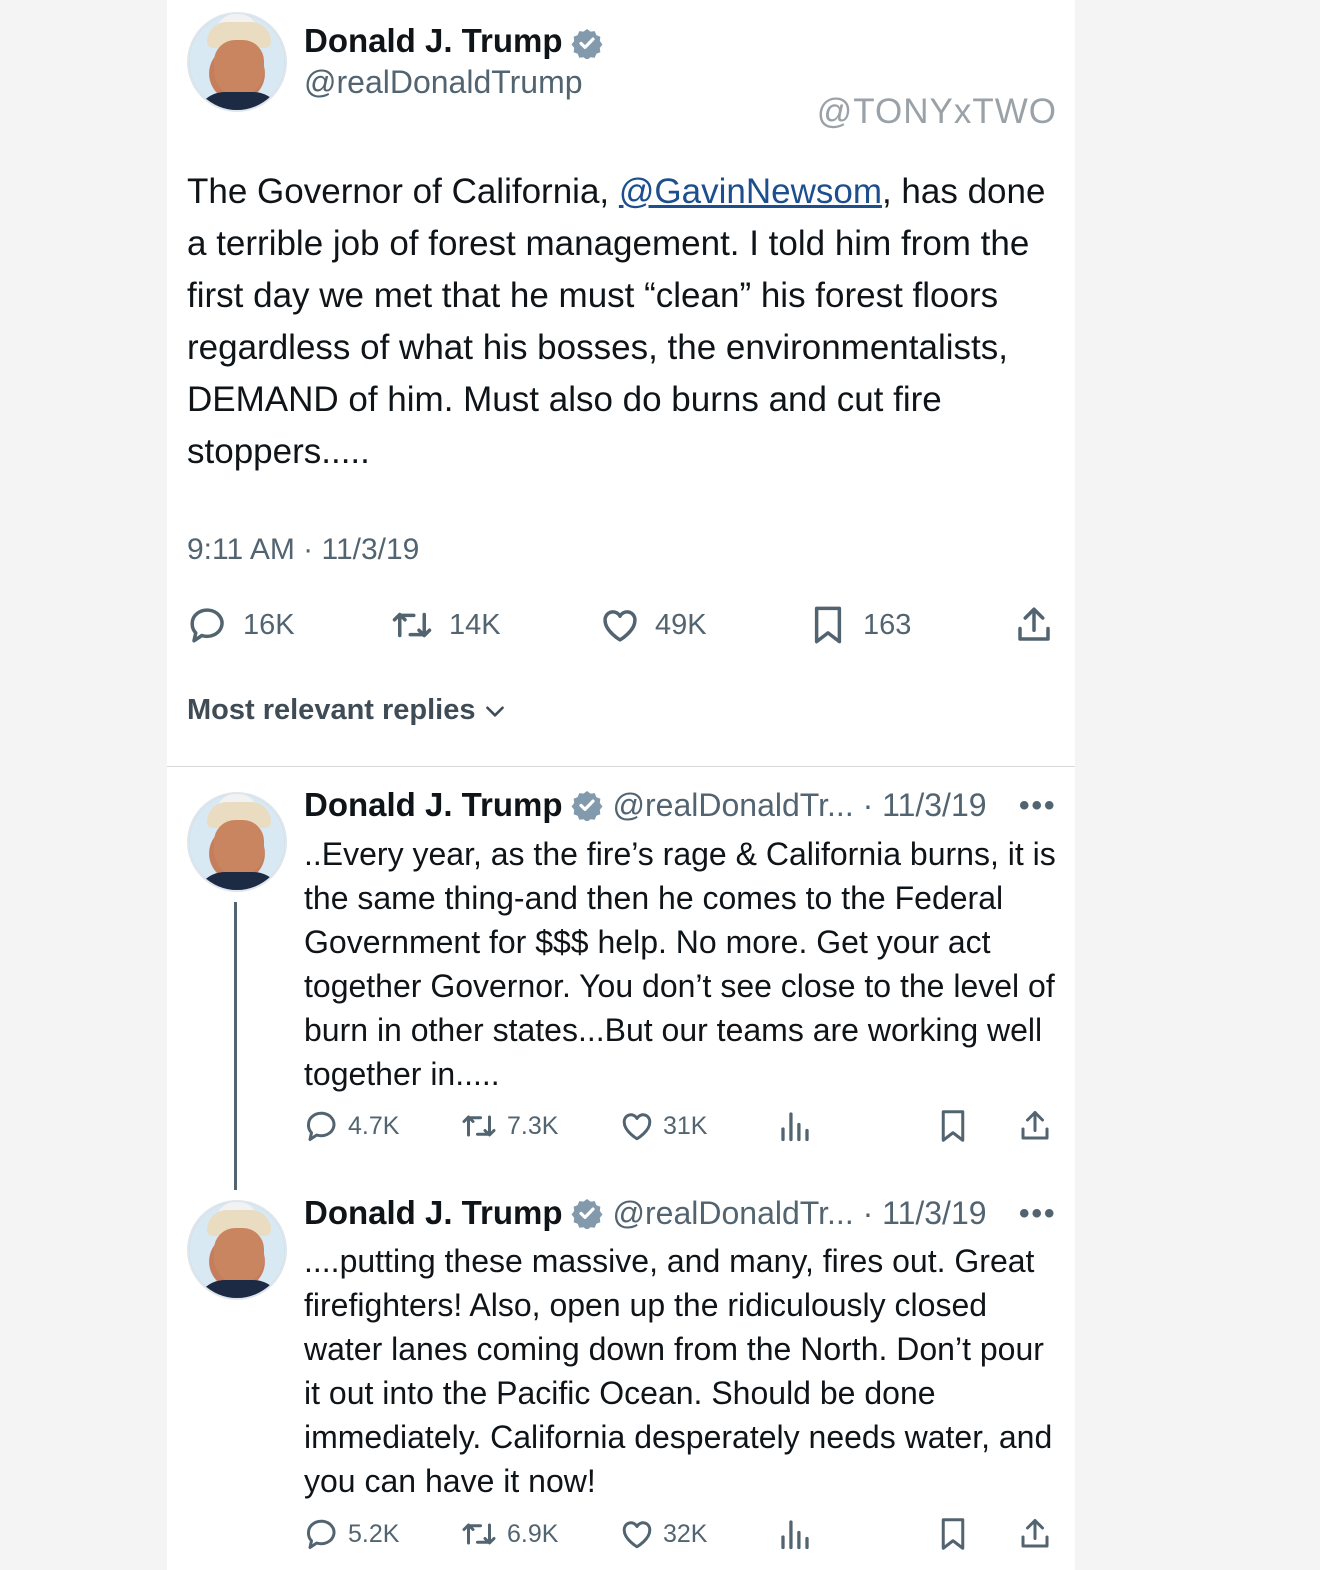 The height and width of the screenshot is (1570, 1320). What do you see at coordinates (533, 1125) in the screenshot?
I see `retweet-count: 7.3K` at bounding box center [533, 1125].